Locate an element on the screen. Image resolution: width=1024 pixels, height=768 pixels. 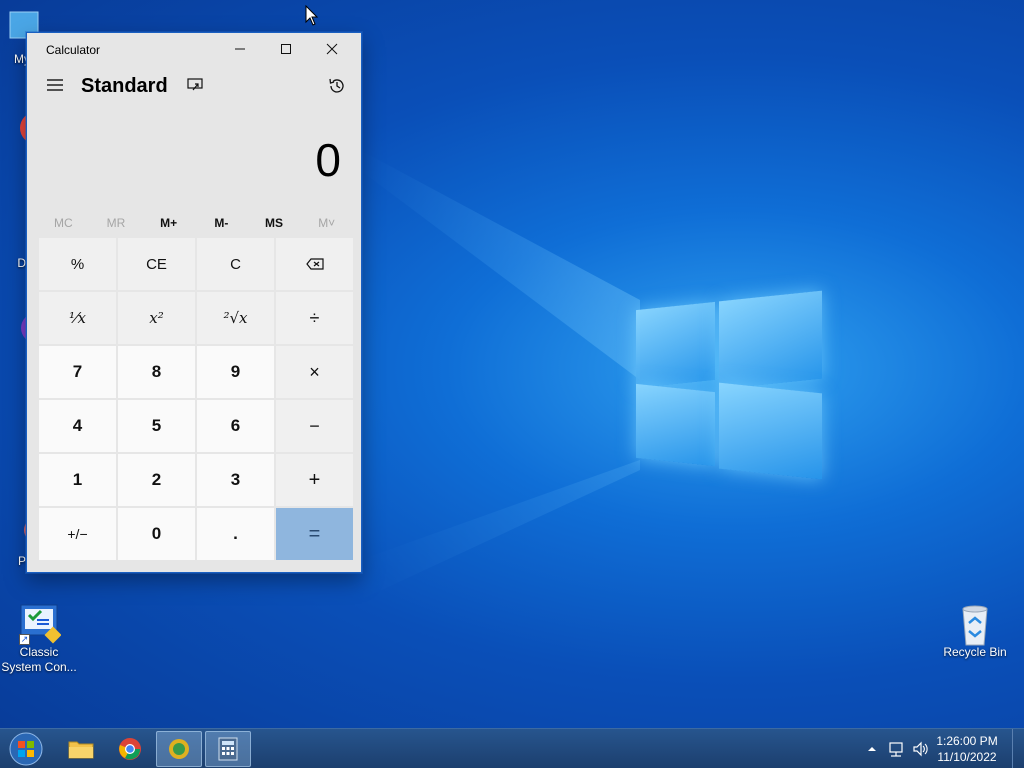
maximize-button is located at coordinates (286, 49).